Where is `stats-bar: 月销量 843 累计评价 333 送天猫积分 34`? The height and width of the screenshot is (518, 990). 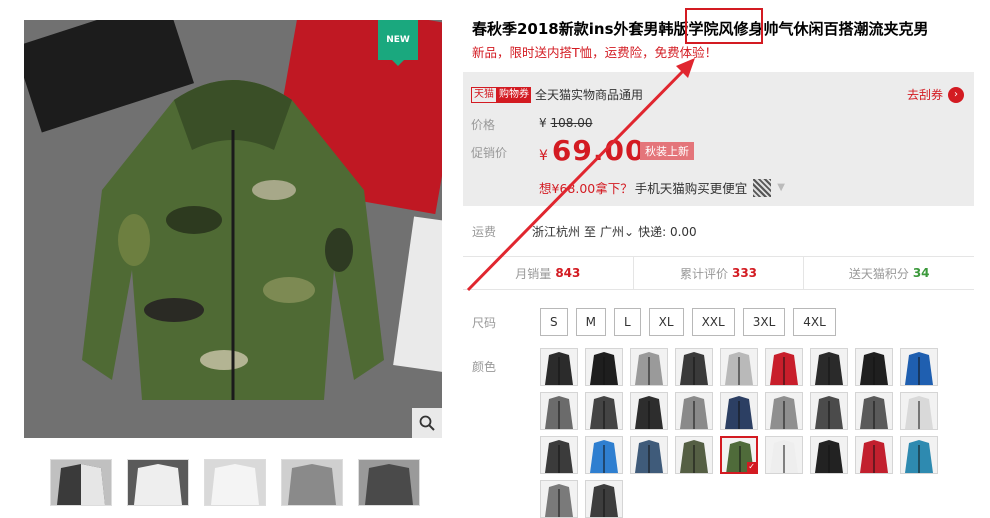 stats-bar: 月销量 843 累计评价 333 送天猫积分 34 is located at coordinates (718, 273).